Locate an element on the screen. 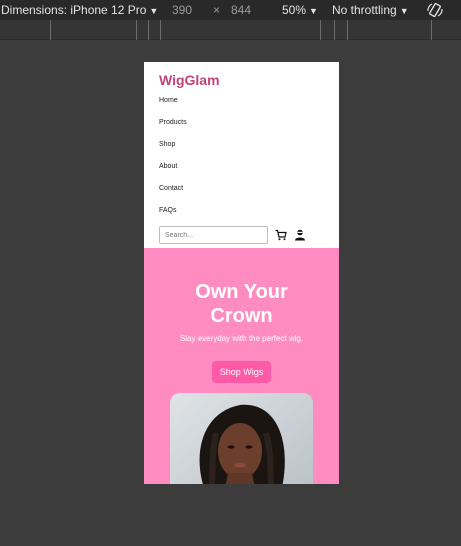  device-select: Dimensions: iPhone 12 Pro ▼ is located at coordinates (79, 10).